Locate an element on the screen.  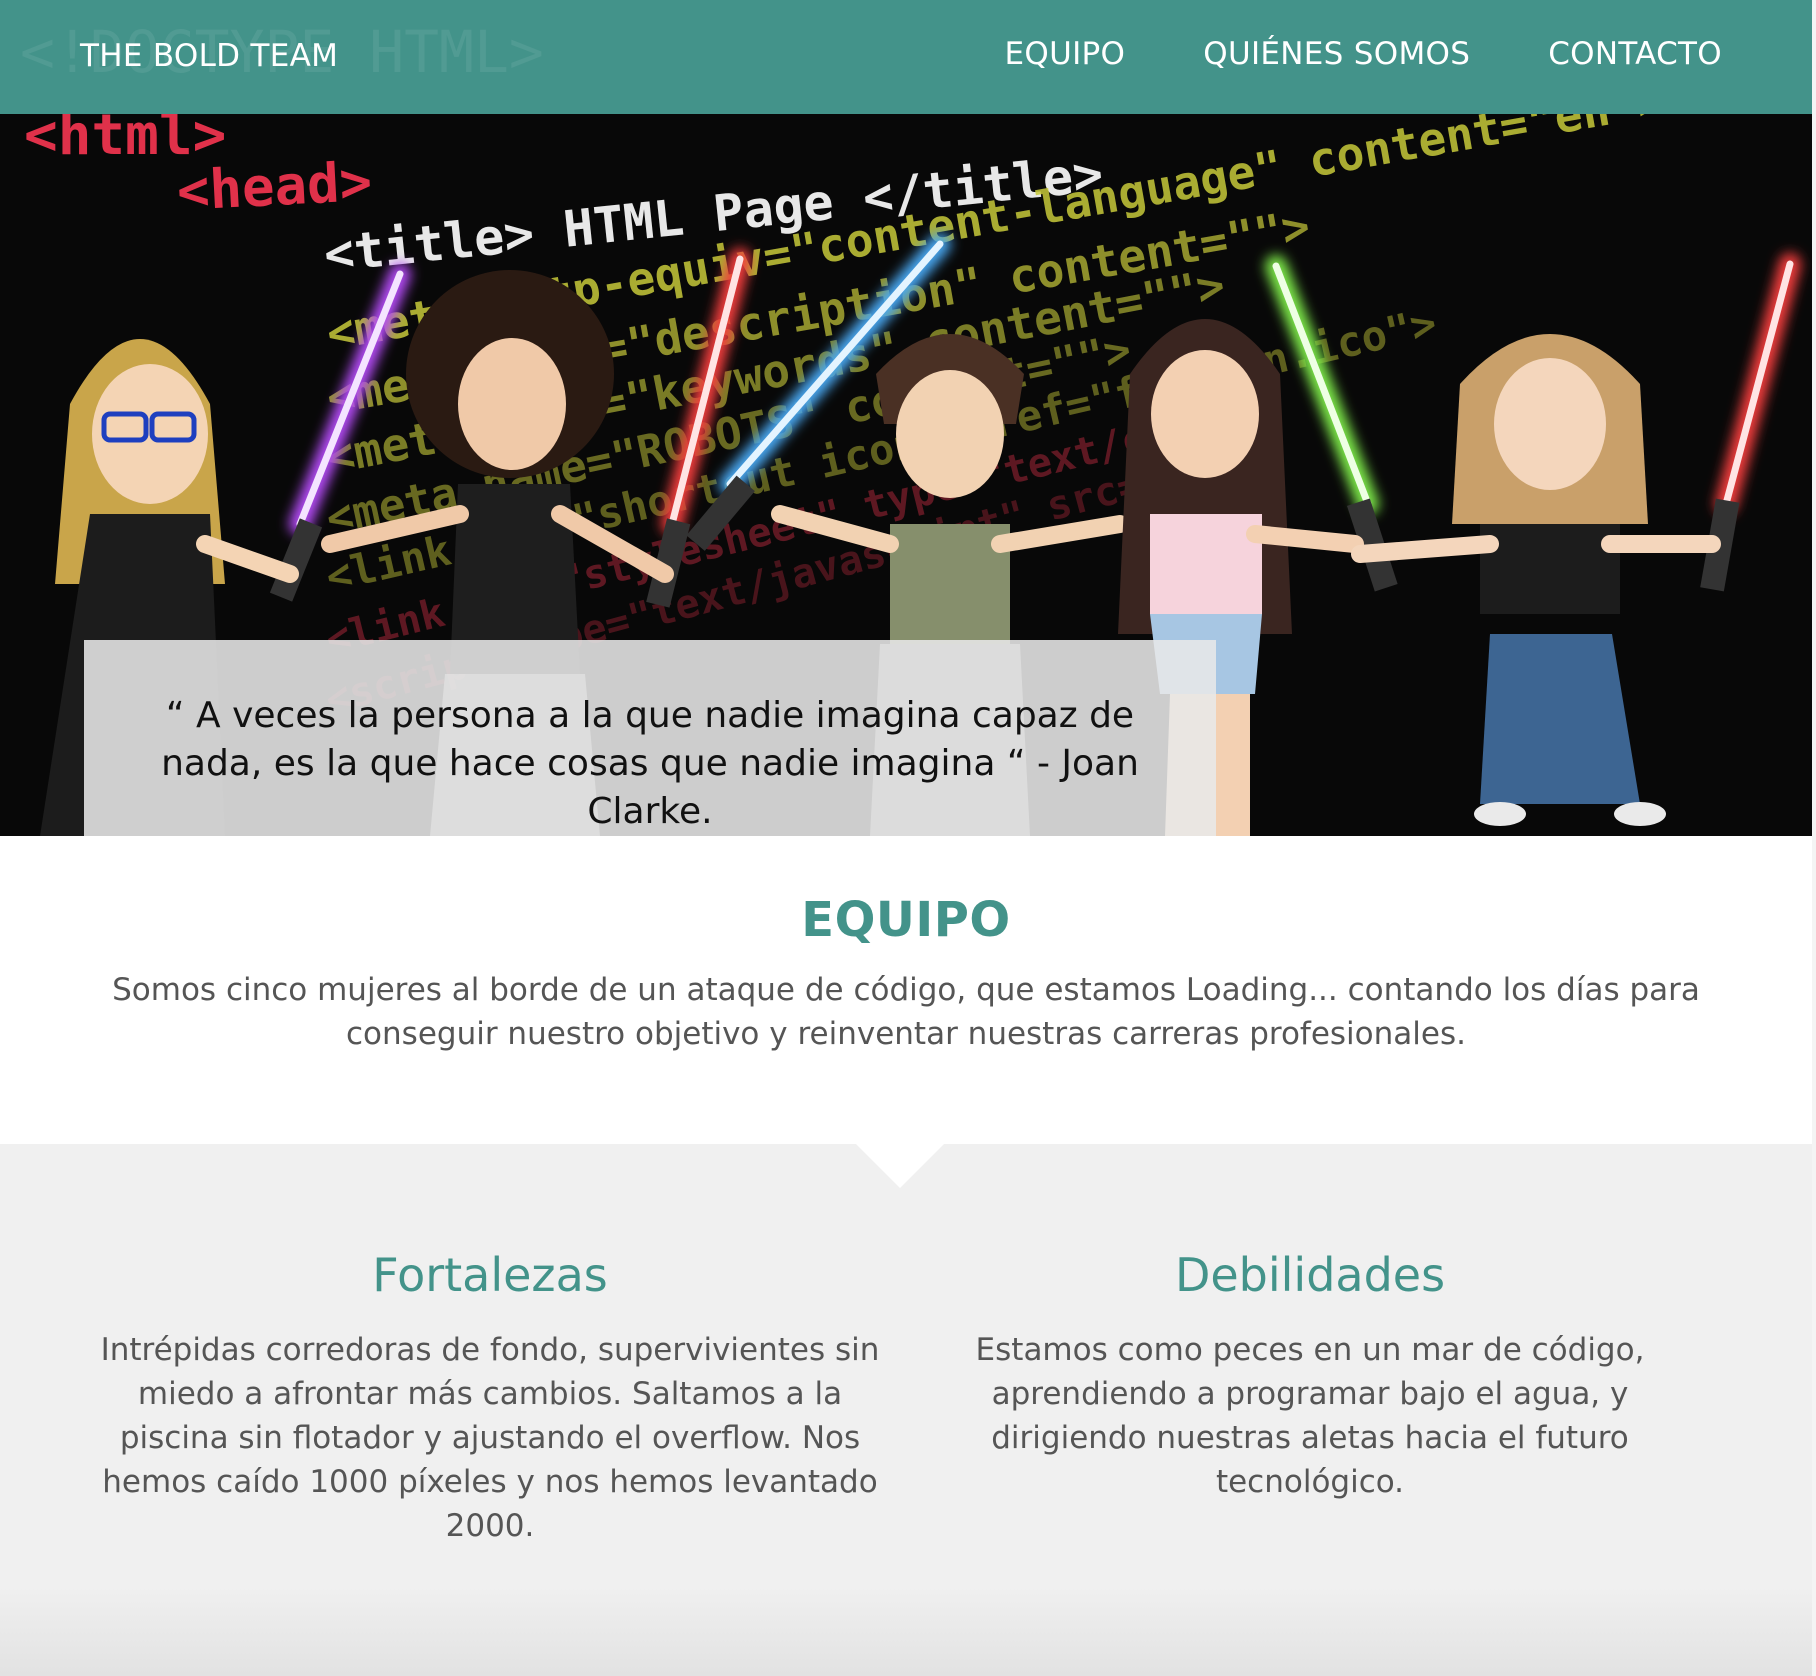
weaknesses-title: Debilidades is located at coordinates (1310, 1275).